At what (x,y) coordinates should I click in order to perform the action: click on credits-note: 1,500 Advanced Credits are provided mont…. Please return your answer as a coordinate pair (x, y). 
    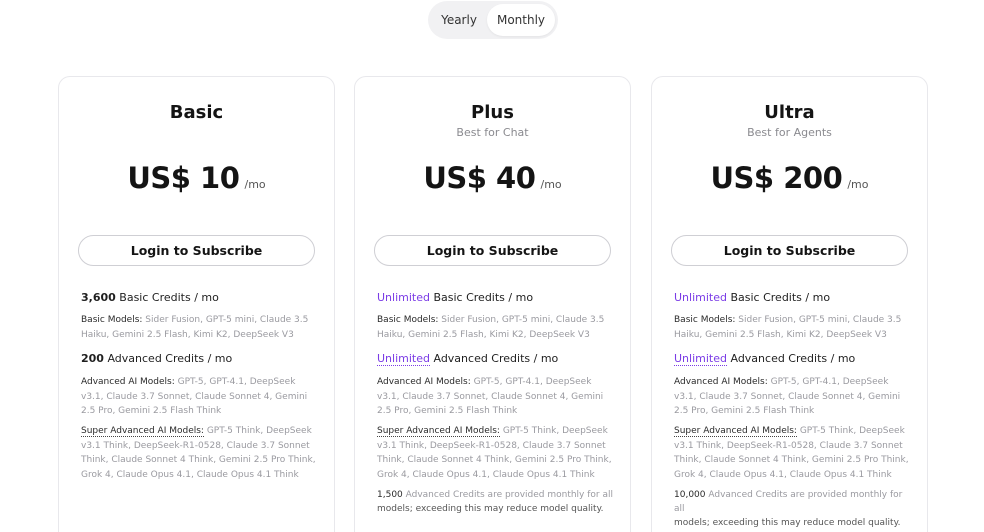
    Looking at the image, I should click on (496, 502).